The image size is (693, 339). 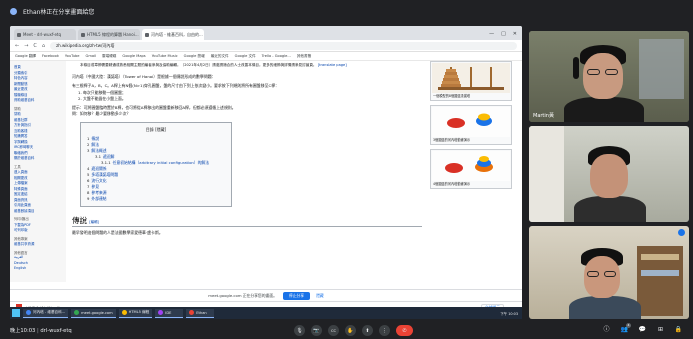 I want to click on camera-button: 📷, so click(x=316, y=330).